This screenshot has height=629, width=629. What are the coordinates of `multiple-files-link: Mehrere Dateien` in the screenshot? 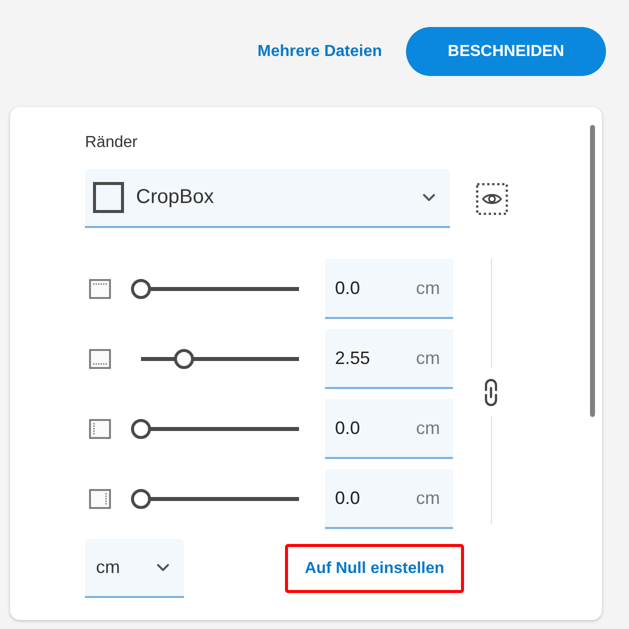 It's located at (320, 51).